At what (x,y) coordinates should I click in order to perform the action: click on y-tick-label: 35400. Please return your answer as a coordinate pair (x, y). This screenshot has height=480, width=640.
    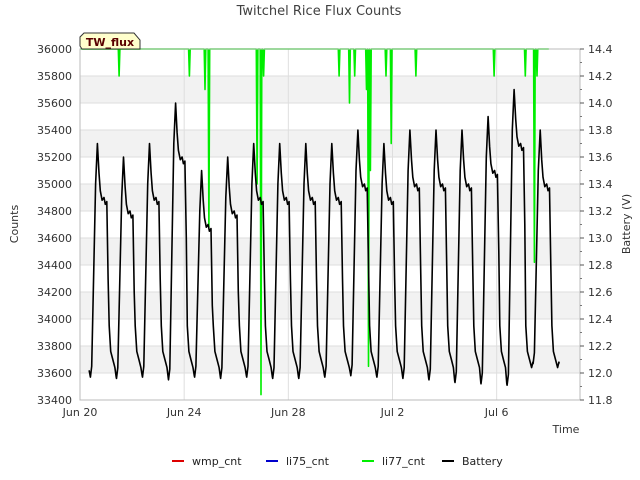
    Looking at the image, I should click on (54, 130).